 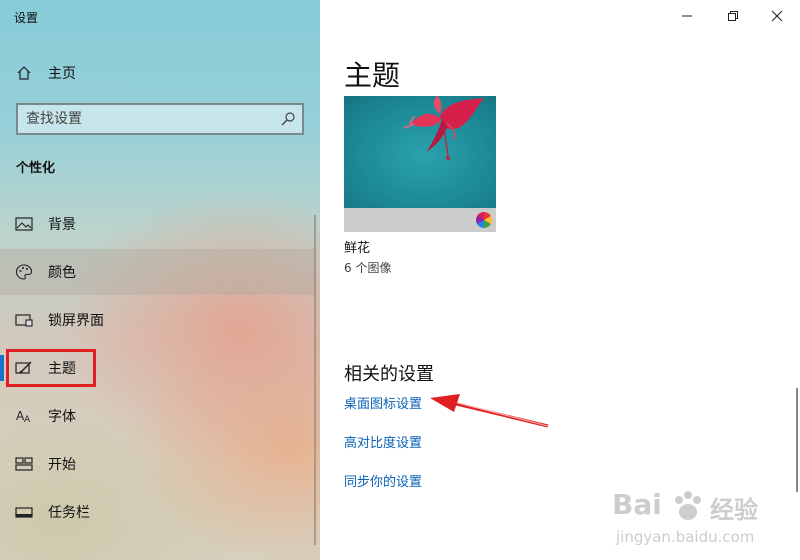 What do you see at coordinates (158, 464) in the screenshot?
I see `sidebar-item-start: 开始` at bounding box center [158, 464].